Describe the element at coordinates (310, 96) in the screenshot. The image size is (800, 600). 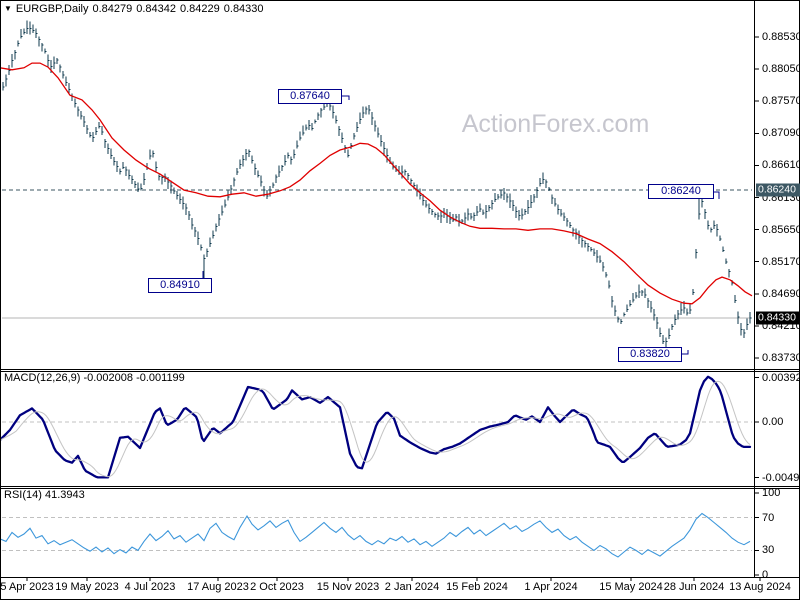
I see `price-flag-087640: 0.87640` at that location.